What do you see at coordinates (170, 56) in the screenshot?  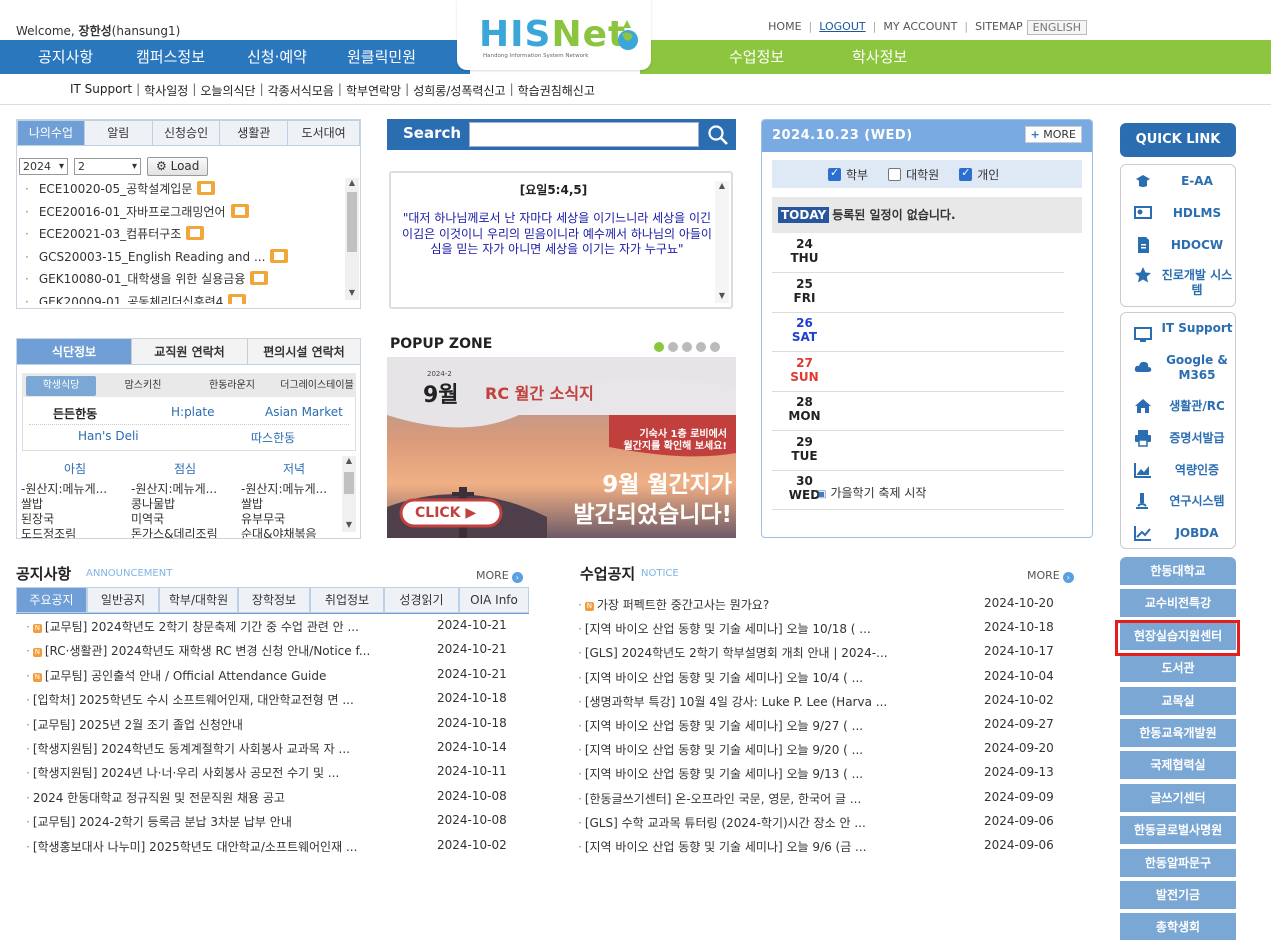 I see `nav-campus-info: 캠퍼스정보` at bounding box center [170, 56].